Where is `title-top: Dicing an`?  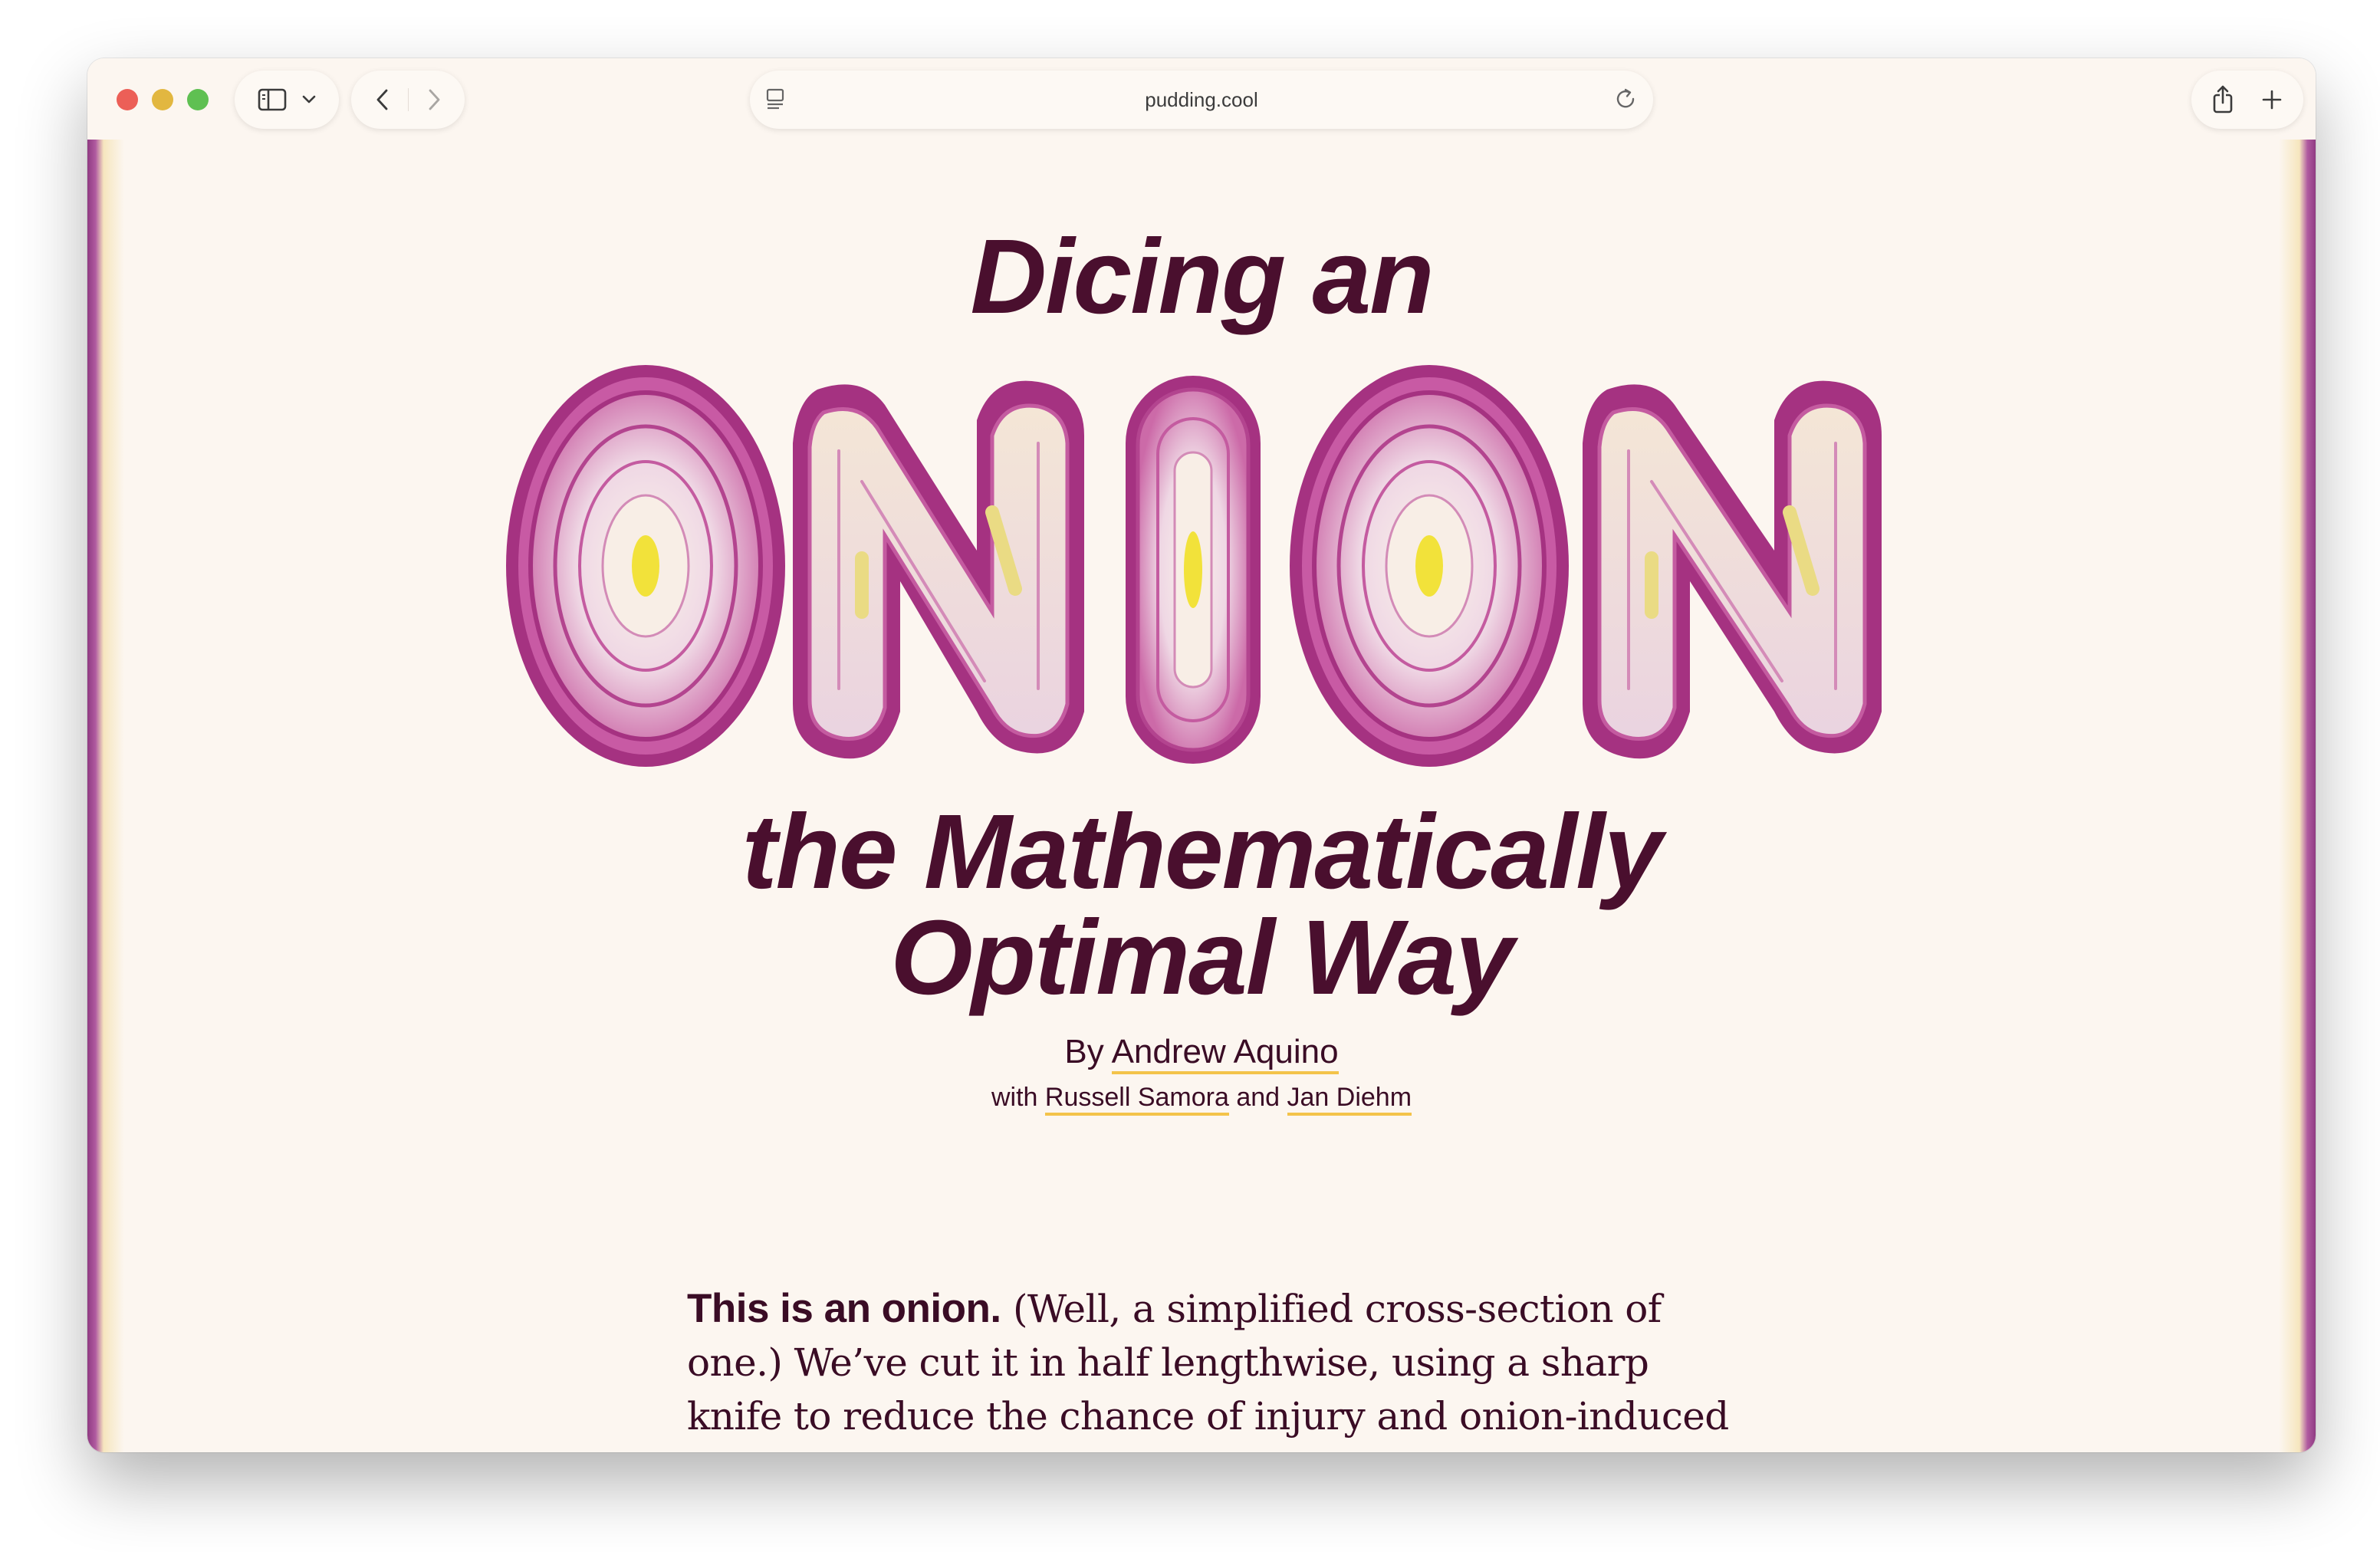
title-top: Dicing an is located at coordinates (1202, 277).